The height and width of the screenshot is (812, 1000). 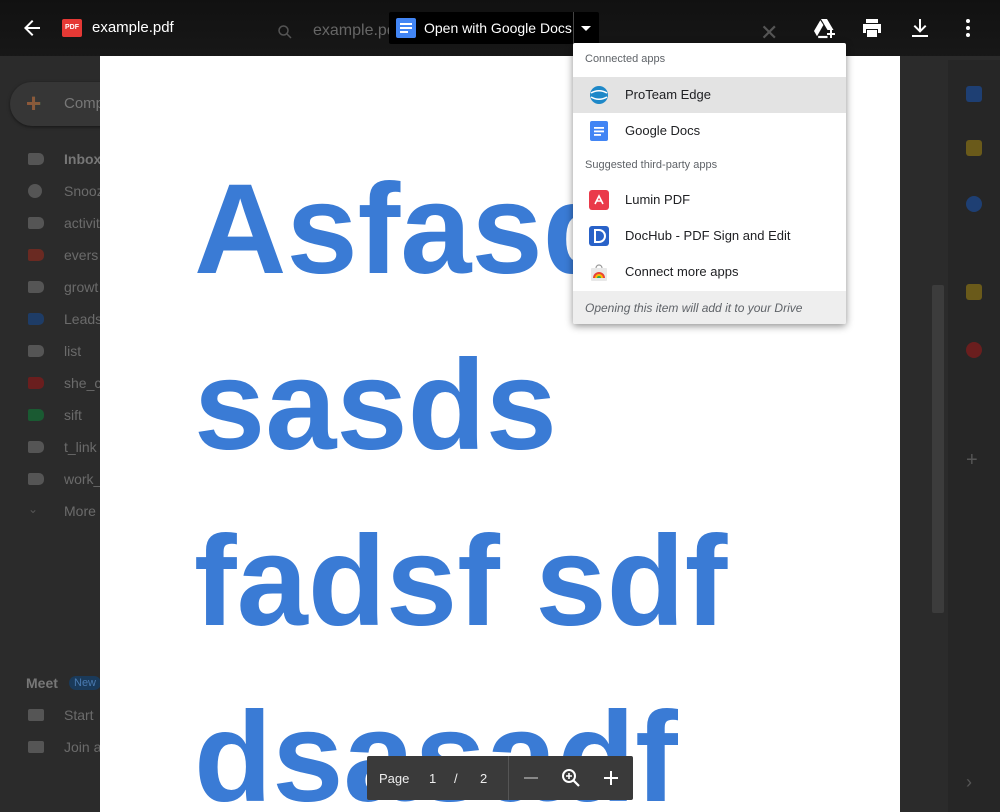 I want to click on suggested-apps-header: Suggested third-party apps, so click(x=651, y=165).